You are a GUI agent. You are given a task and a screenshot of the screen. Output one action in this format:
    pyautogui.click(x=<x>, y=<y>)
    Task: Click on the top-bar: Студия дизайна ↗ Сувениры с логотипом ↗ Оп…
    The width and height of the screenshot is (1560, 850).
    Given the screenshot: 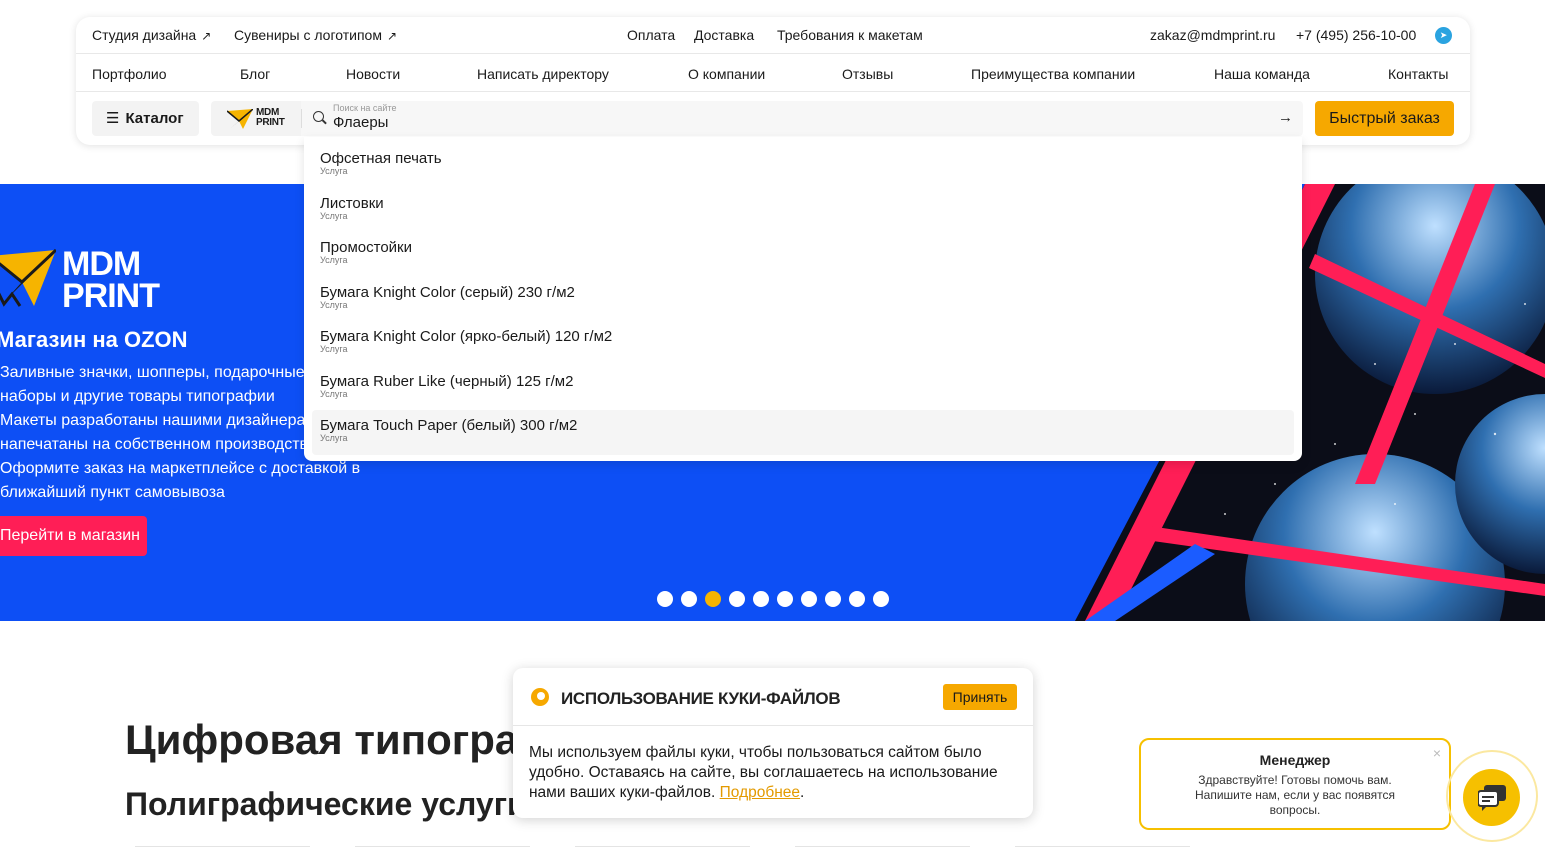 What is the action you would take?
    pyautogui.click(x=773, y=35)
    